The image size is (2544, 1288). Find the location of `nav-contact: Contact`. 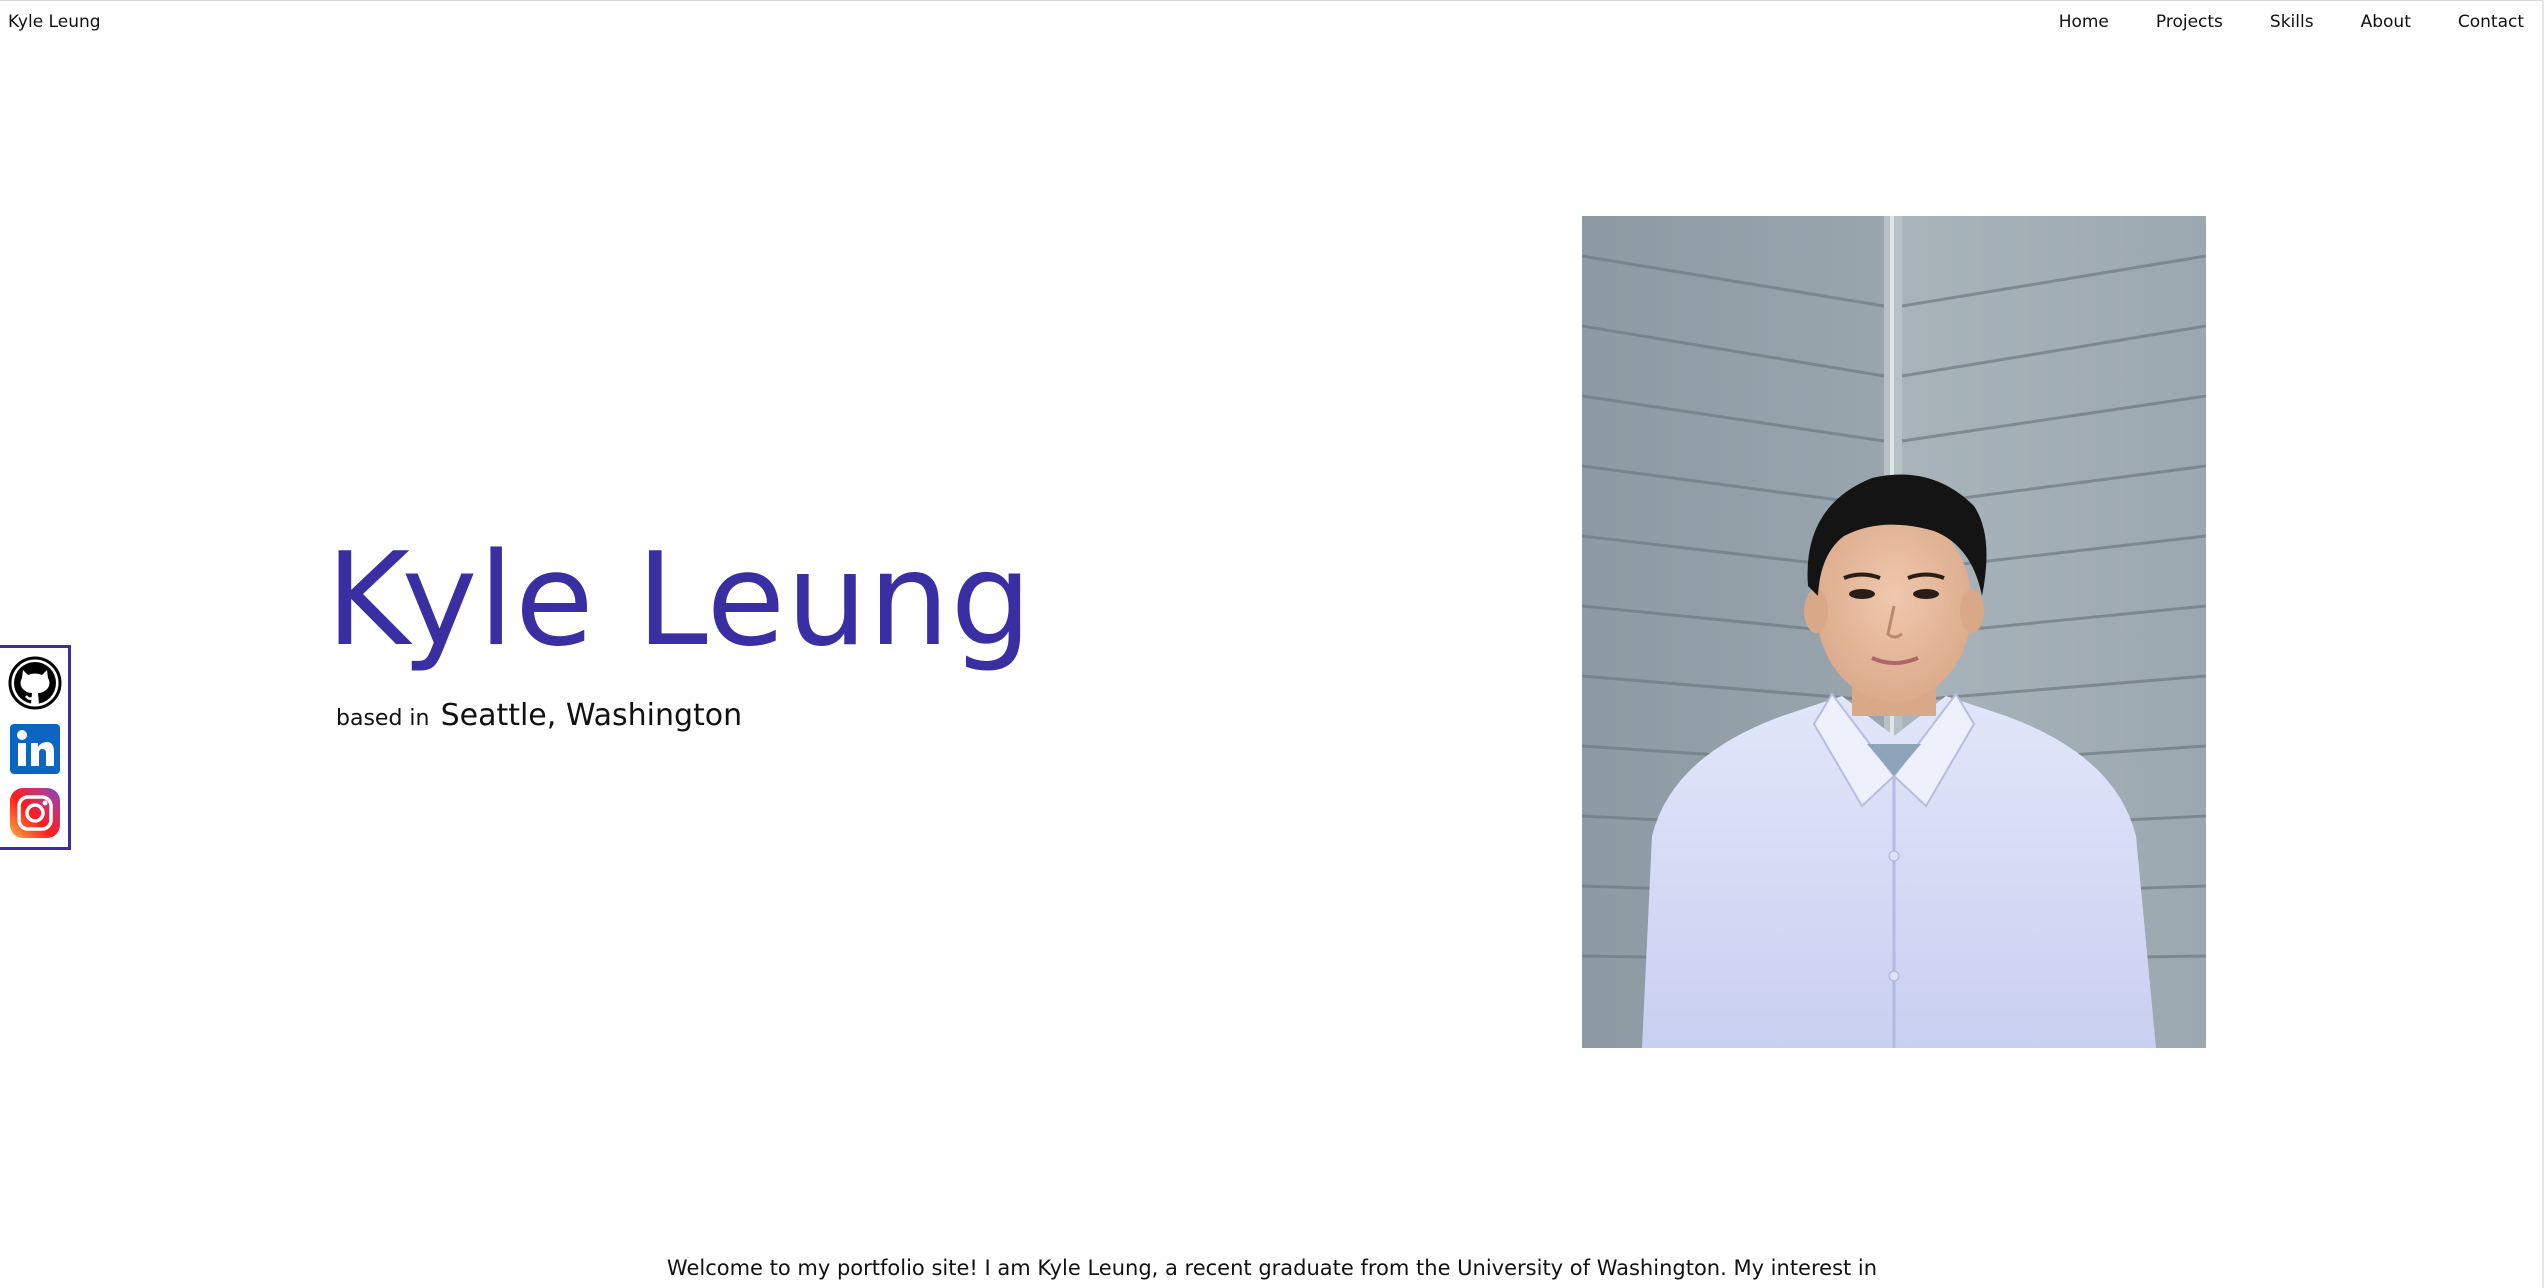

nav-contact: Contact is located at coordinates (2491, 22).